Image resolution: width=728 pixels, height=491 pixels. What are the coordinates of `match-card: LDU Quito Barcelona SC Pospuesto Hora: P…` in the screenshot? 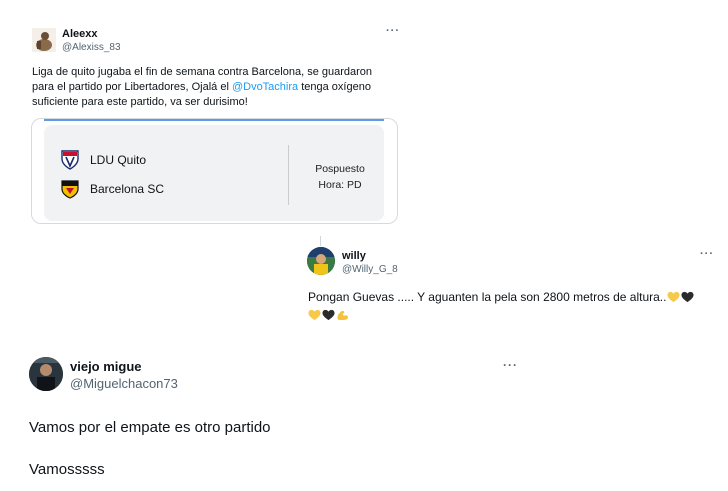 It's located at (214, 171).